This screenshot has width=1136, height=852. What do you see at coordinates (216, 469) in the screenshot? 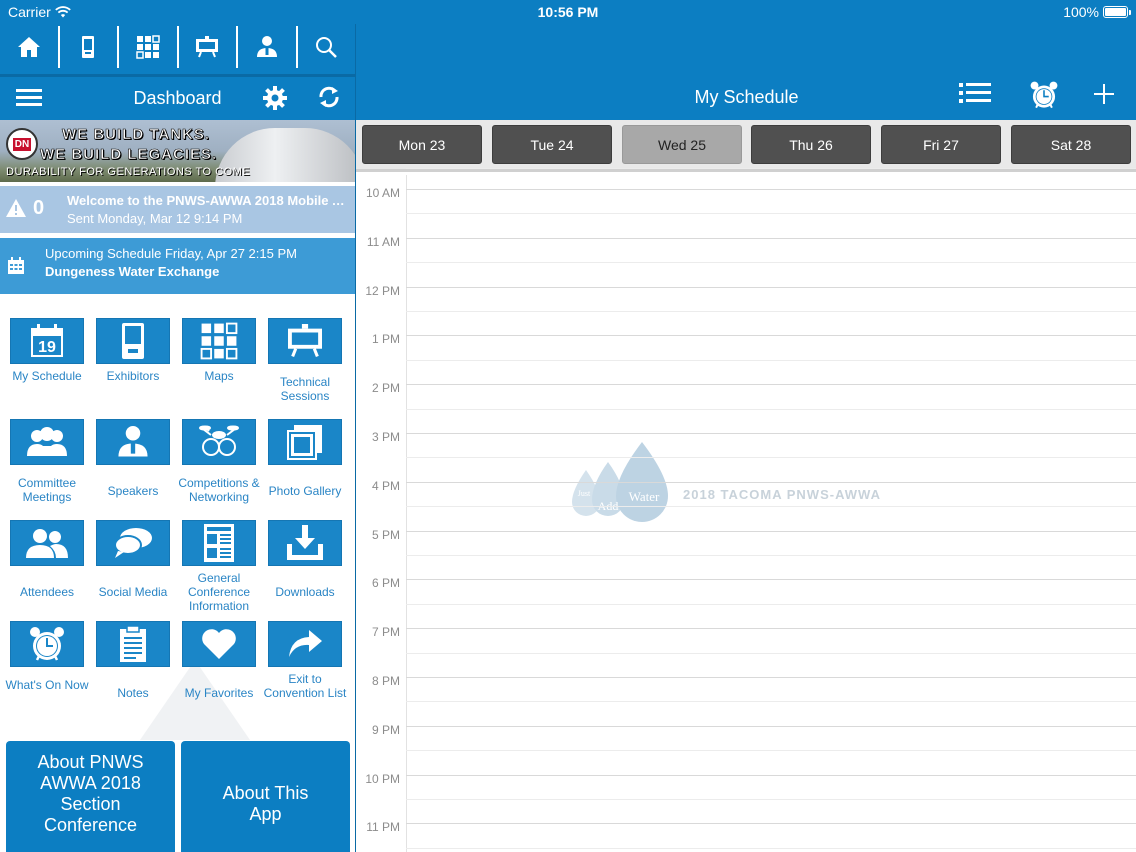
I see `tile-competitions-networking: Competitions & Networking` at bounding box center [216, 469].